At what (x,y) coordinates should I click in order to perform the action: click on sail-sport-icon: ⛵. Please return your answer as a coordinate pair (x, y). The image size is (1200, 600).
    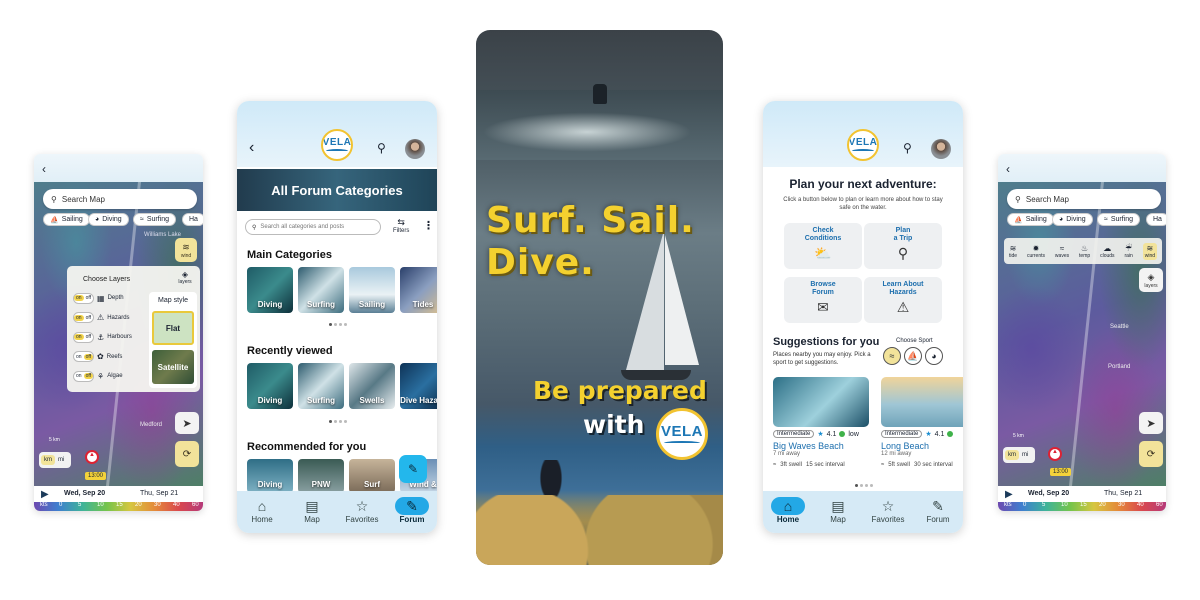
    Looking at the image, I should click on (913, 356).